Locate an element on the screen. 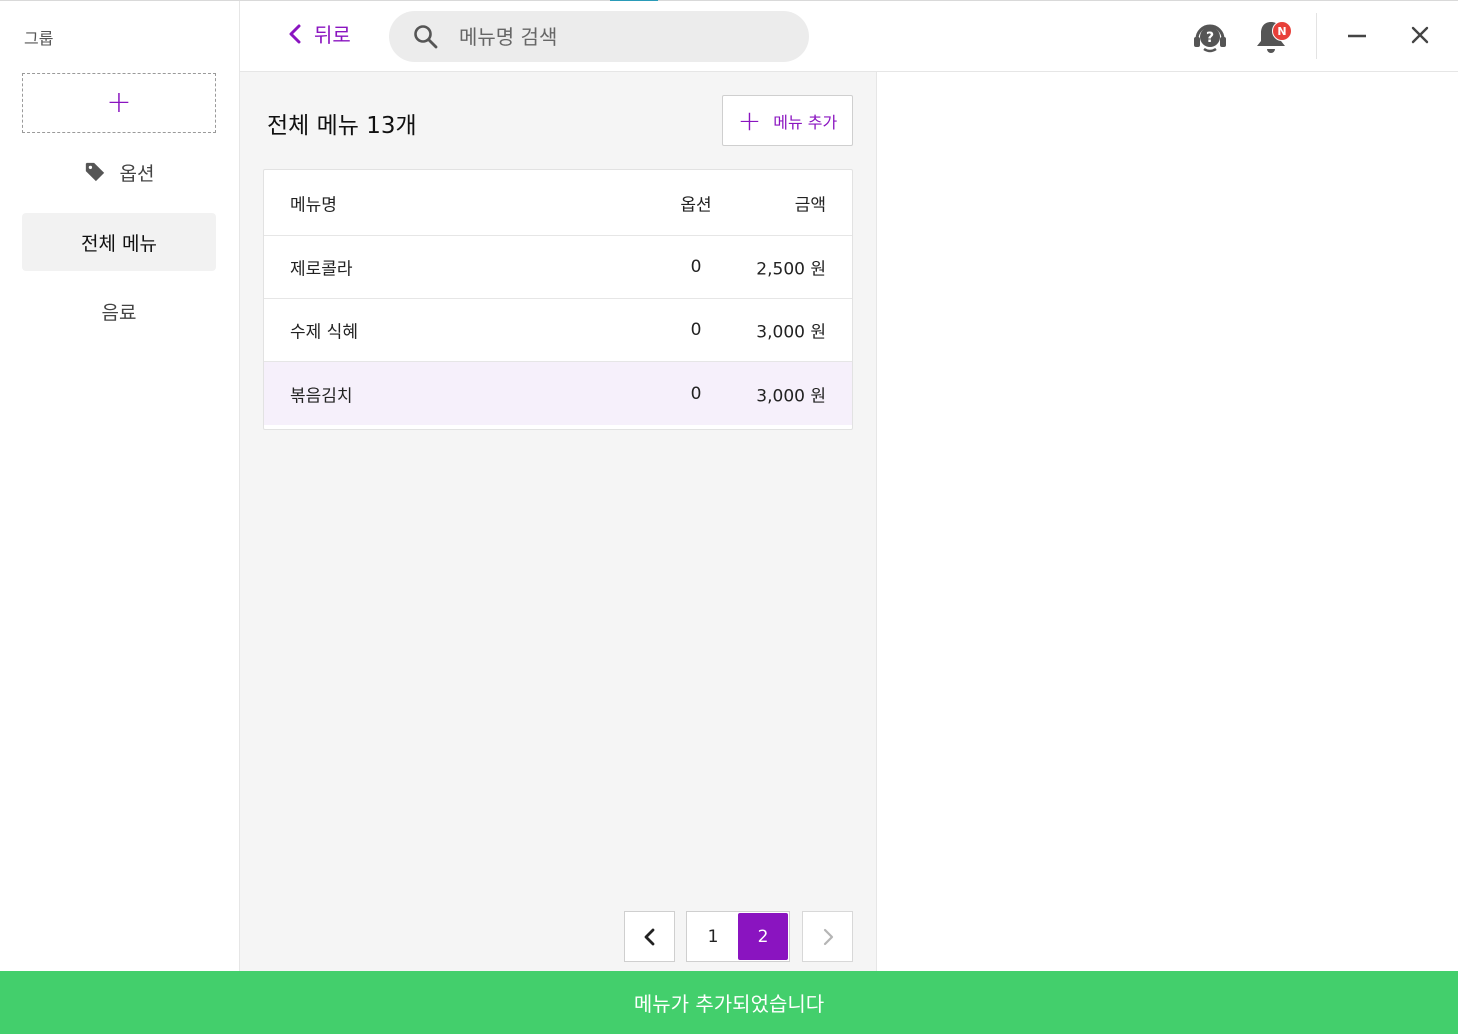 Image resolution: width=1458 pixels, height=1034 pixels. top-bar: 뒤로 ? N is located at coordinates (849, 36).